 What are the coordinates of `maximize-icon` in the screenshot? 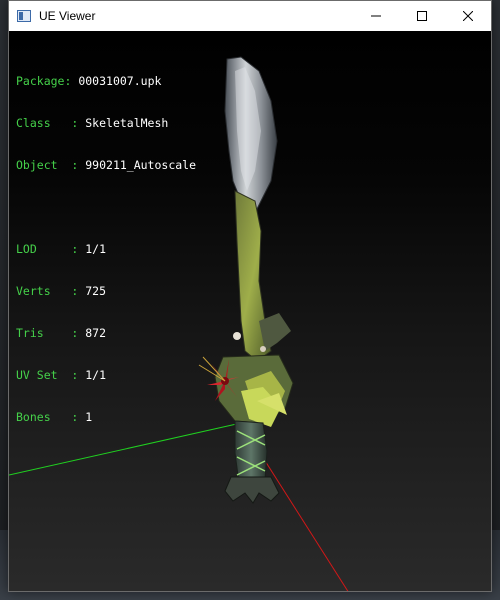 It's located at (422, 16).